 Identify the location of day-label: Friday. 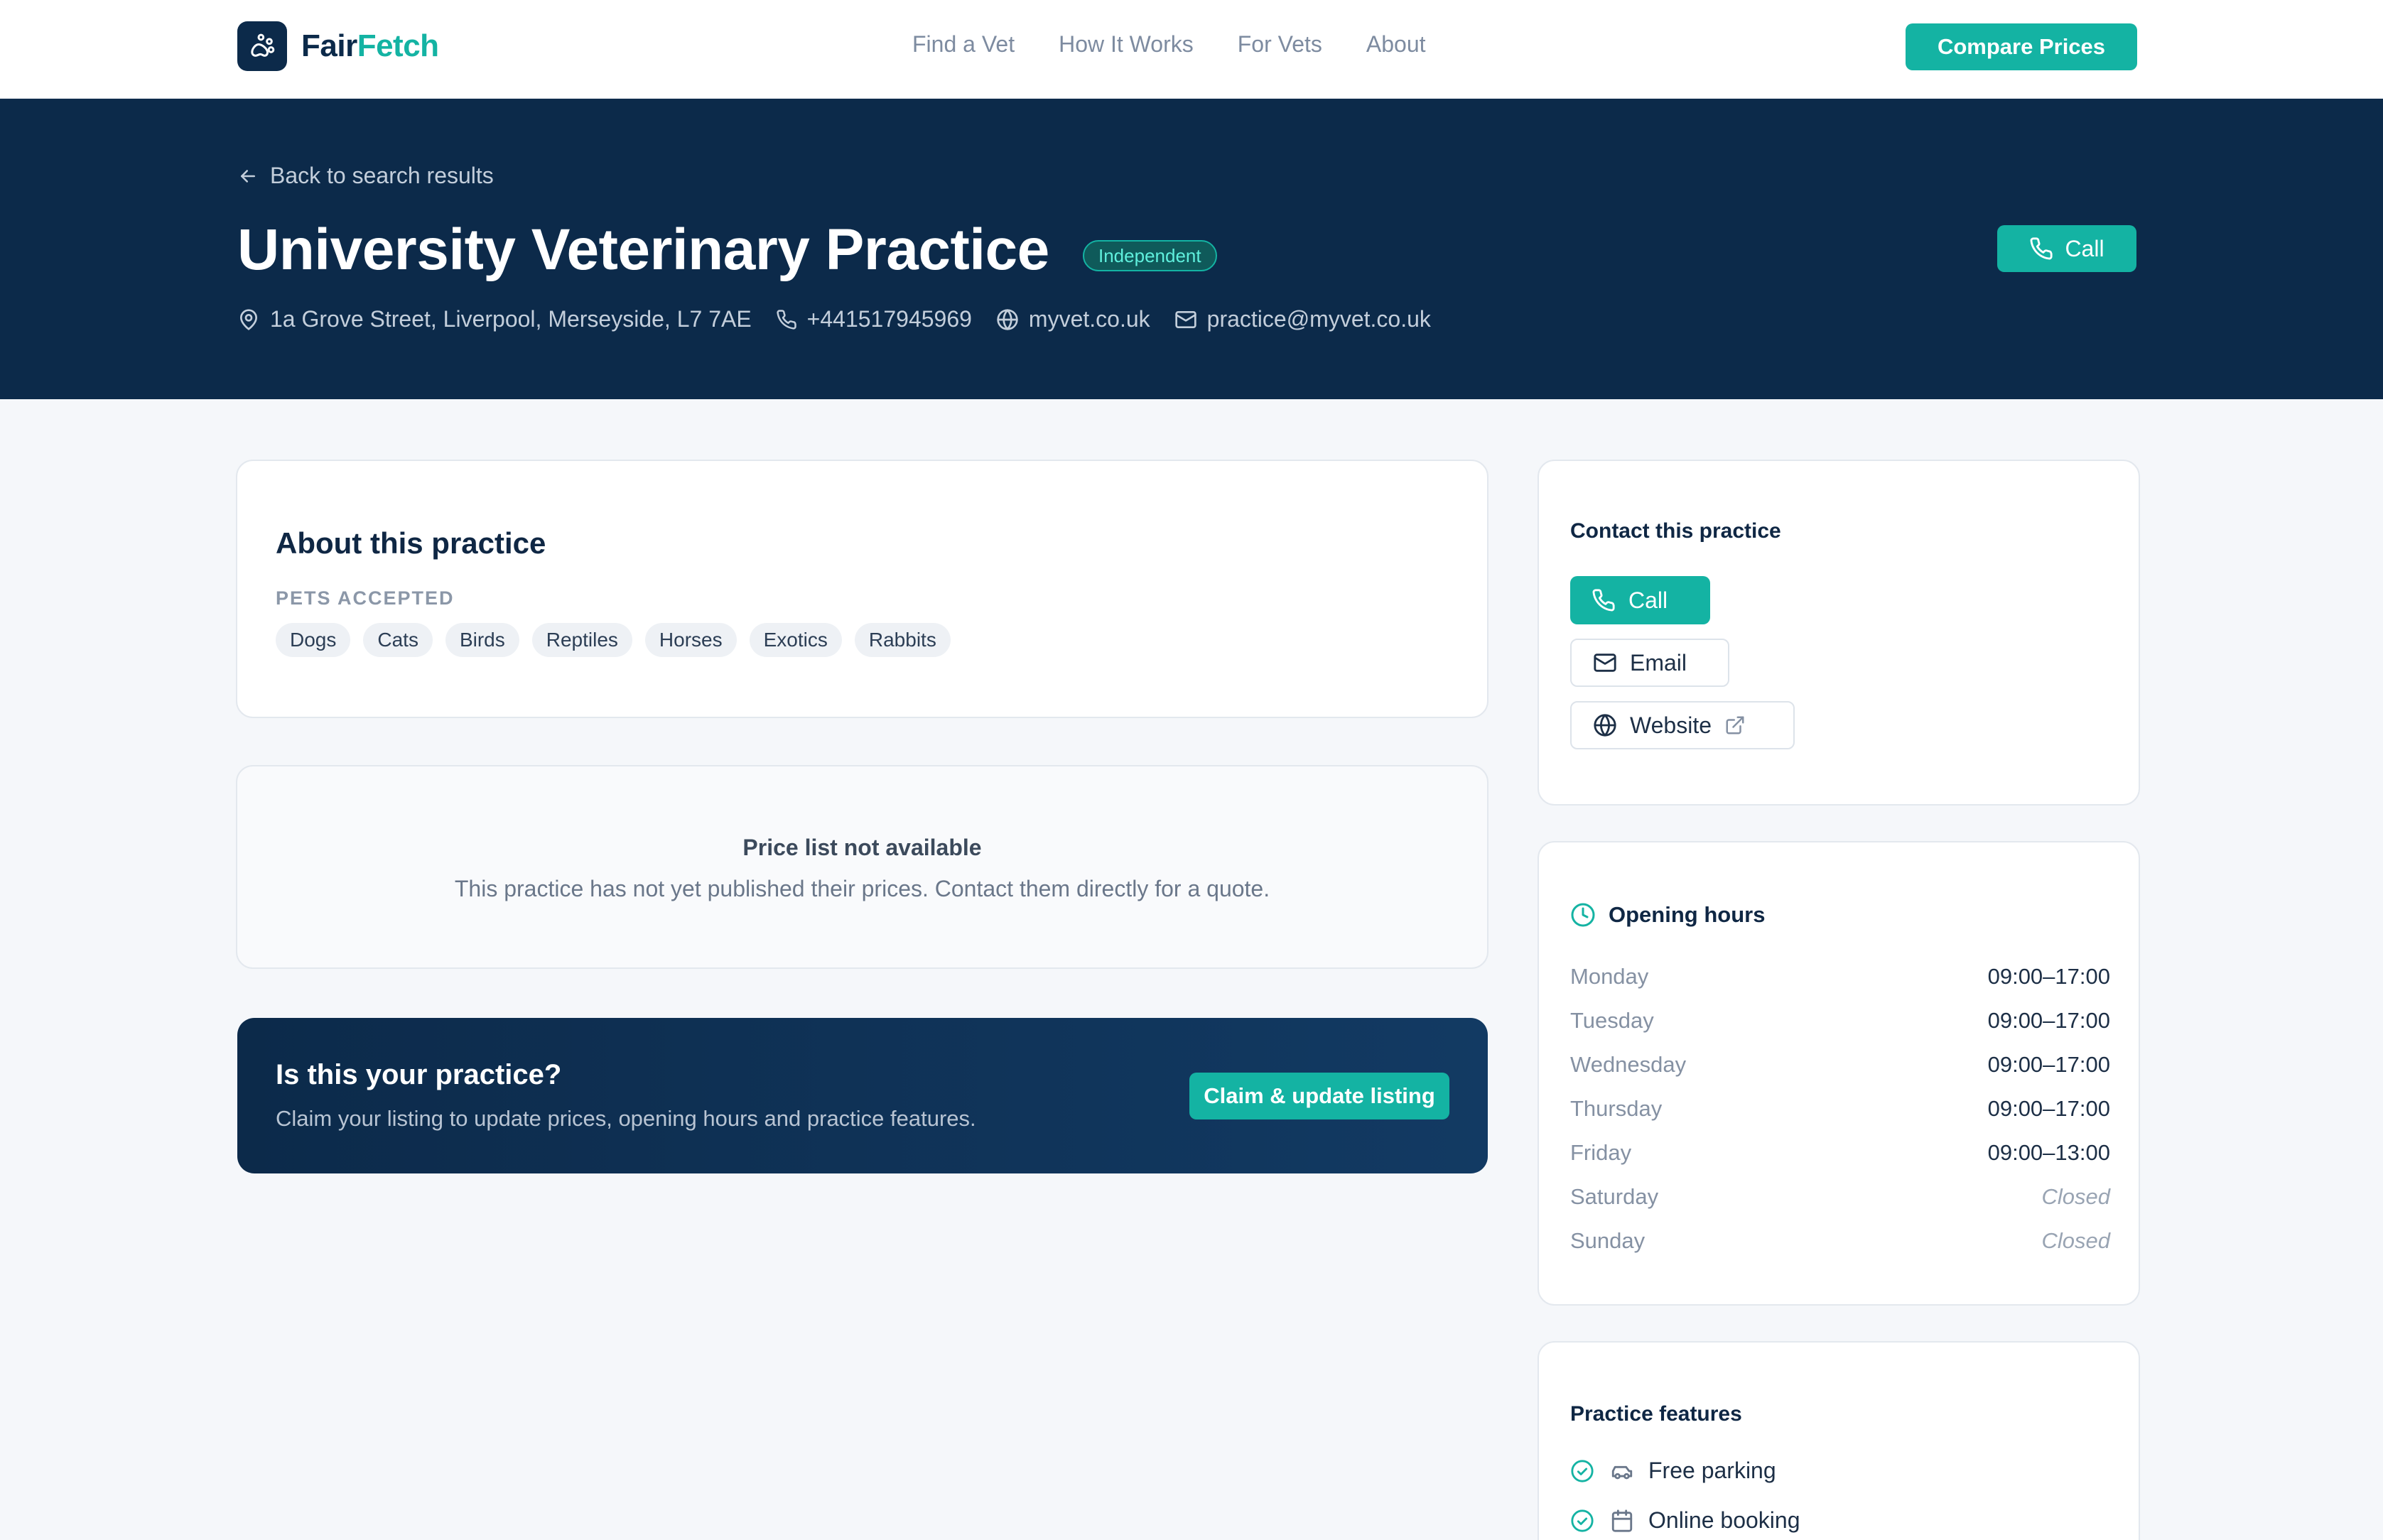
(1601, 1152).